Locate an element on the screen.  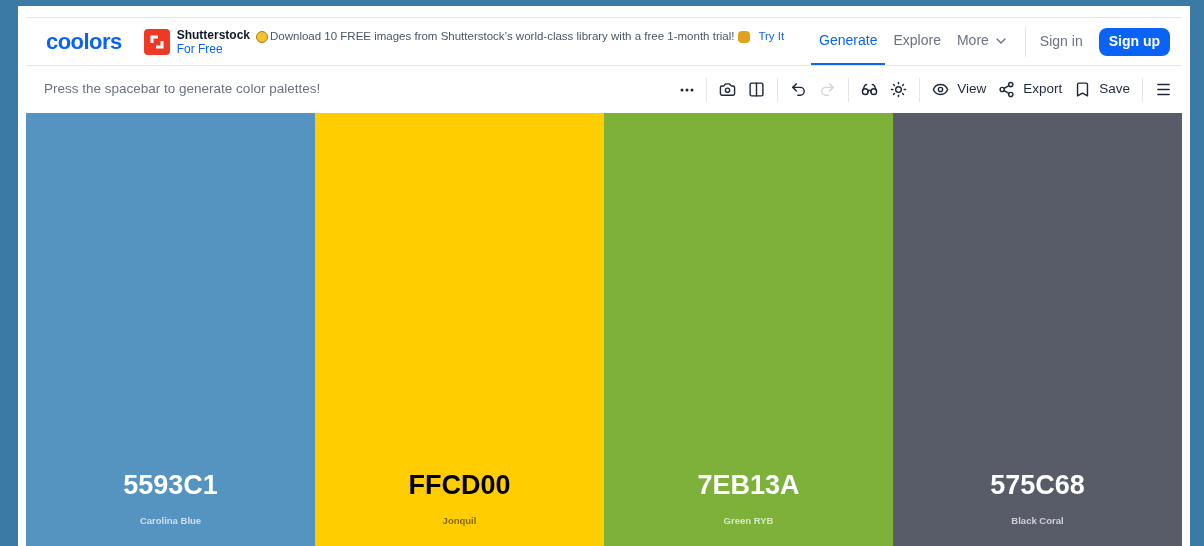
hex-code: 5593C1 is located at coordinates (170, 485).